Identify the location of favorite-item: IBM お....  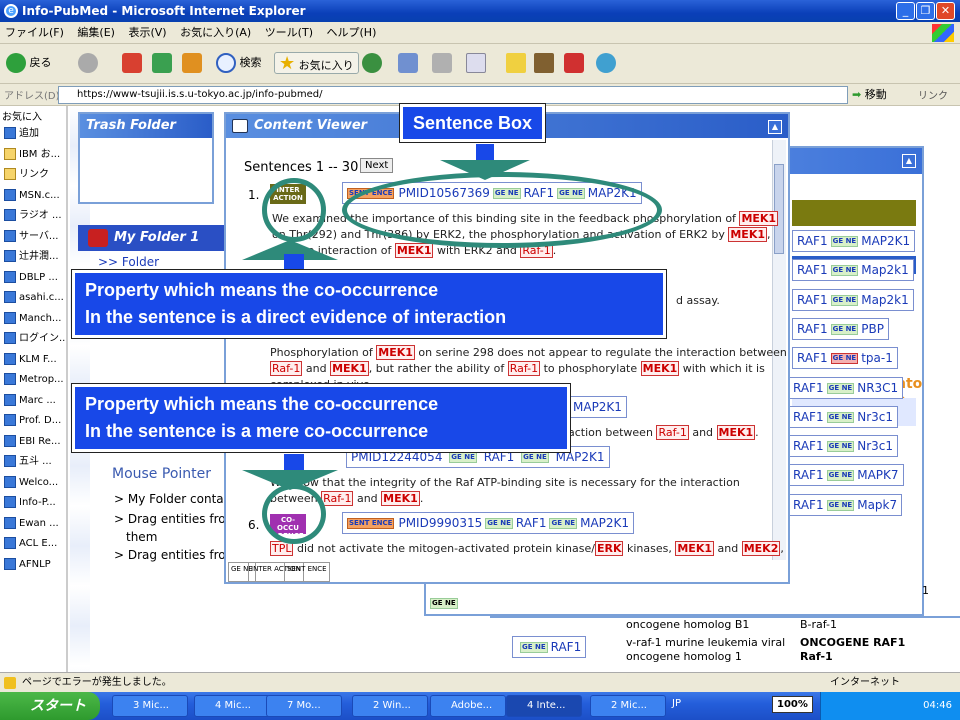
(35, 155).